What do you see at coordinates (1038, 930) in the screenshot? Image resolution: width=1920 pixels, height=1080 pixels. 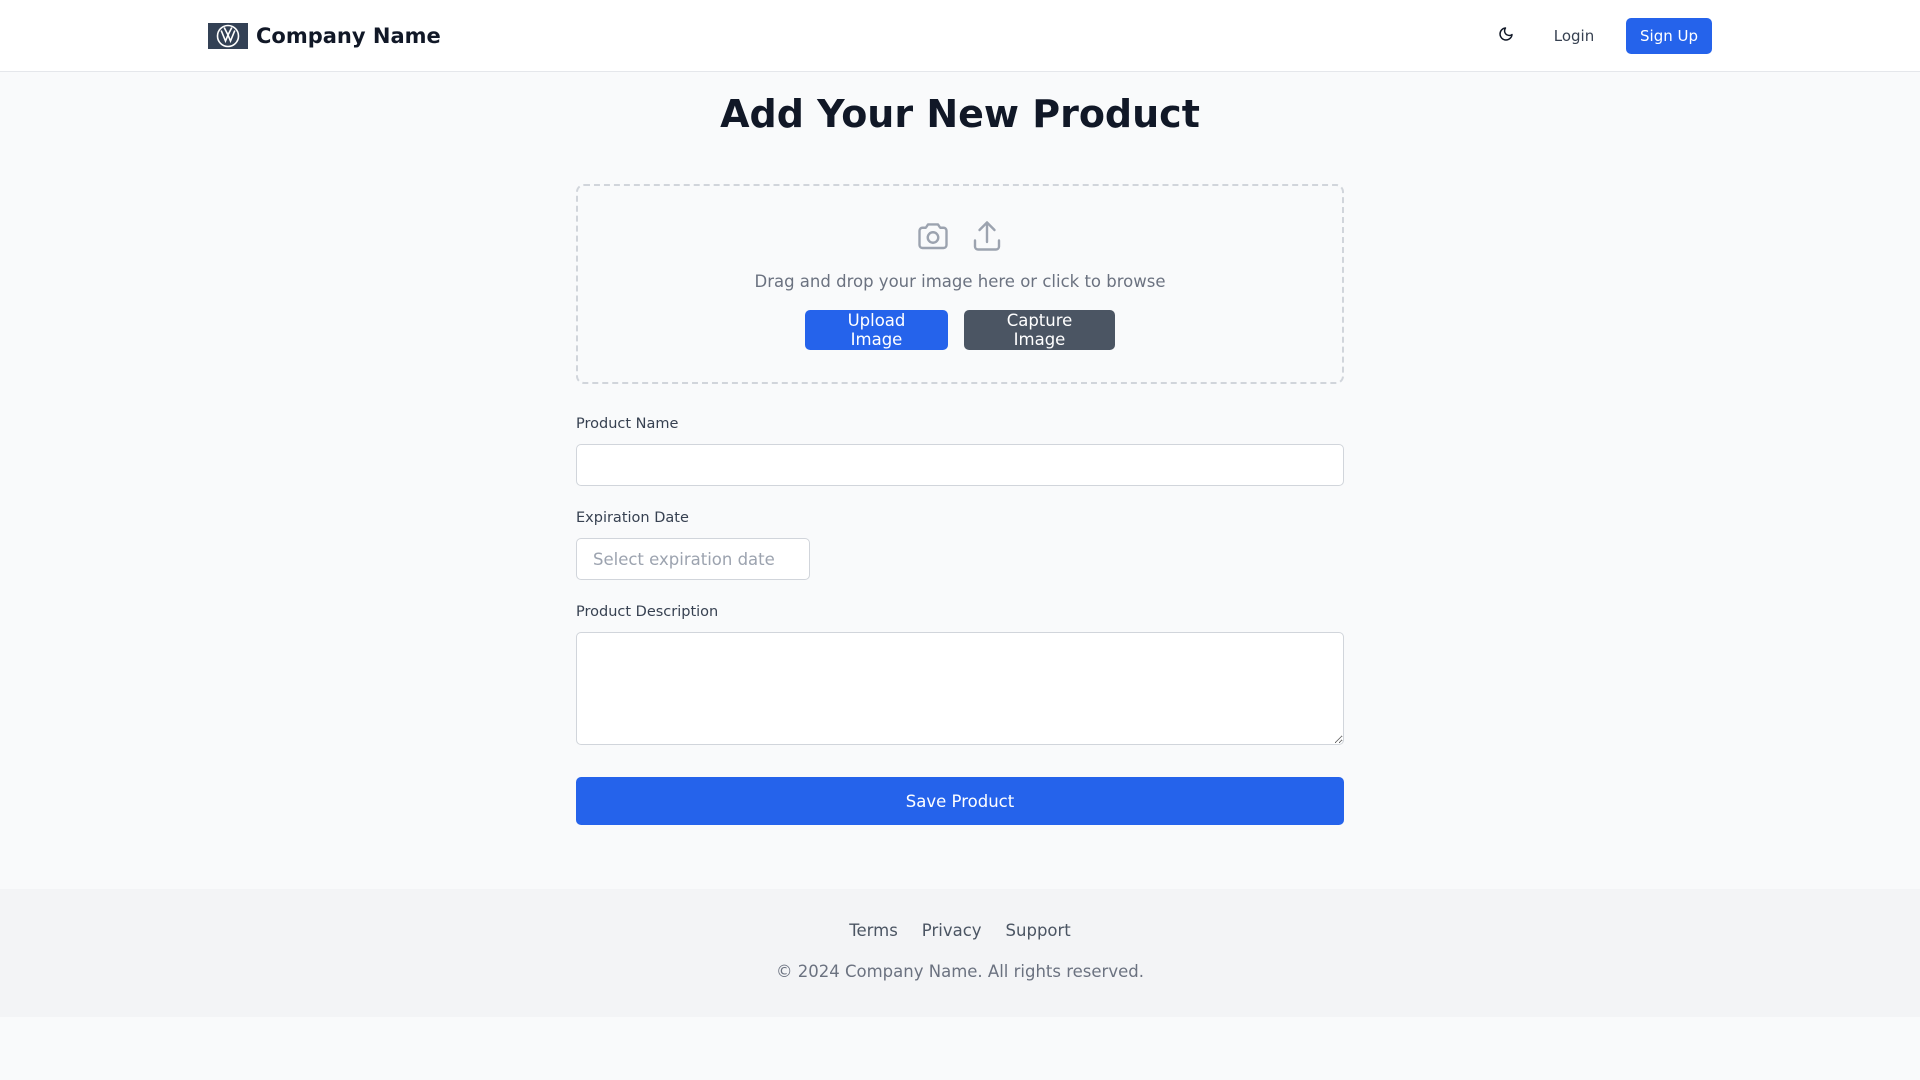 I see `footer-link-support: Support` at bounding box center [1038, 930].